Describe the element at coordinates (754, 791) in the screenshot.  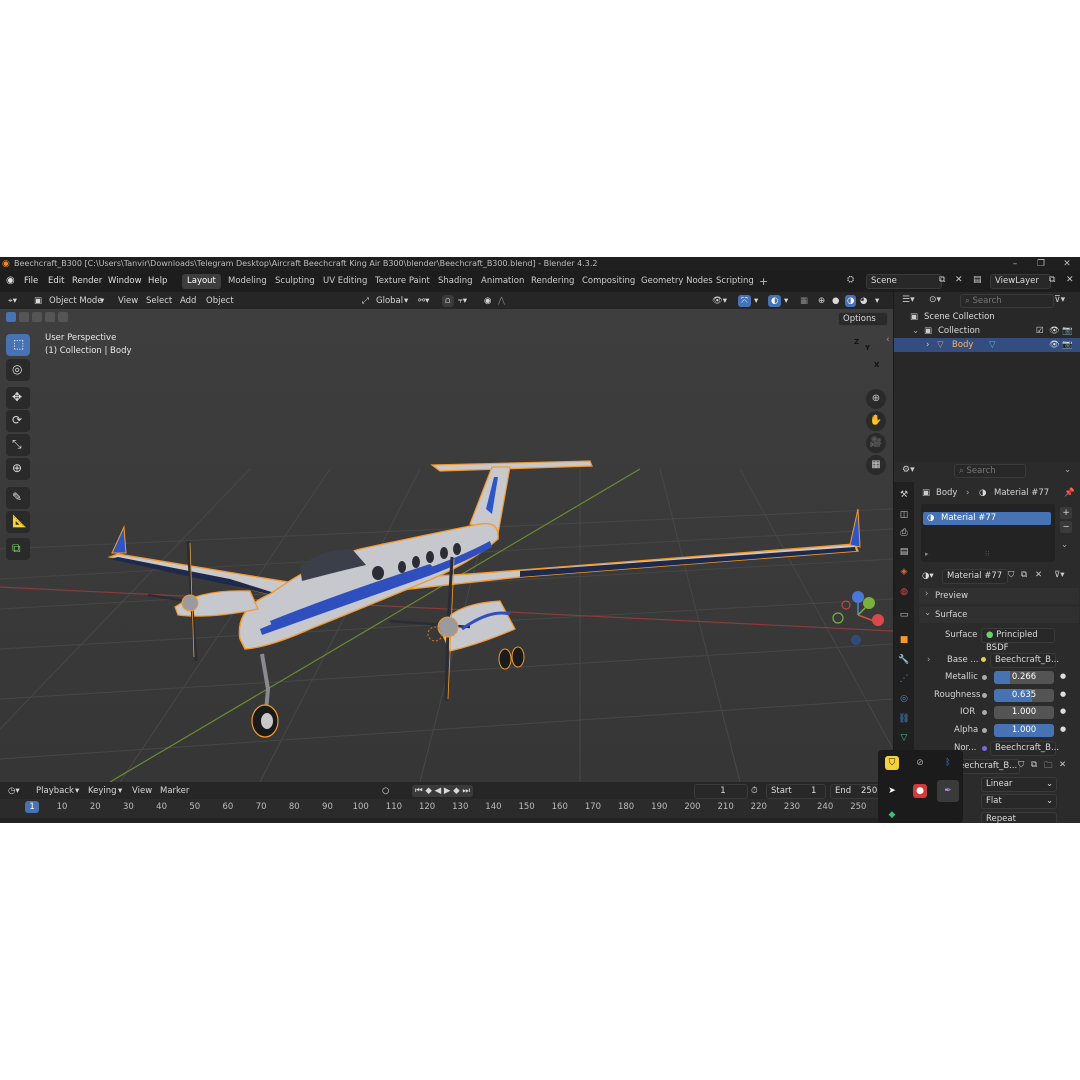
I see `stopwatch-icon: ⏱` at that location.